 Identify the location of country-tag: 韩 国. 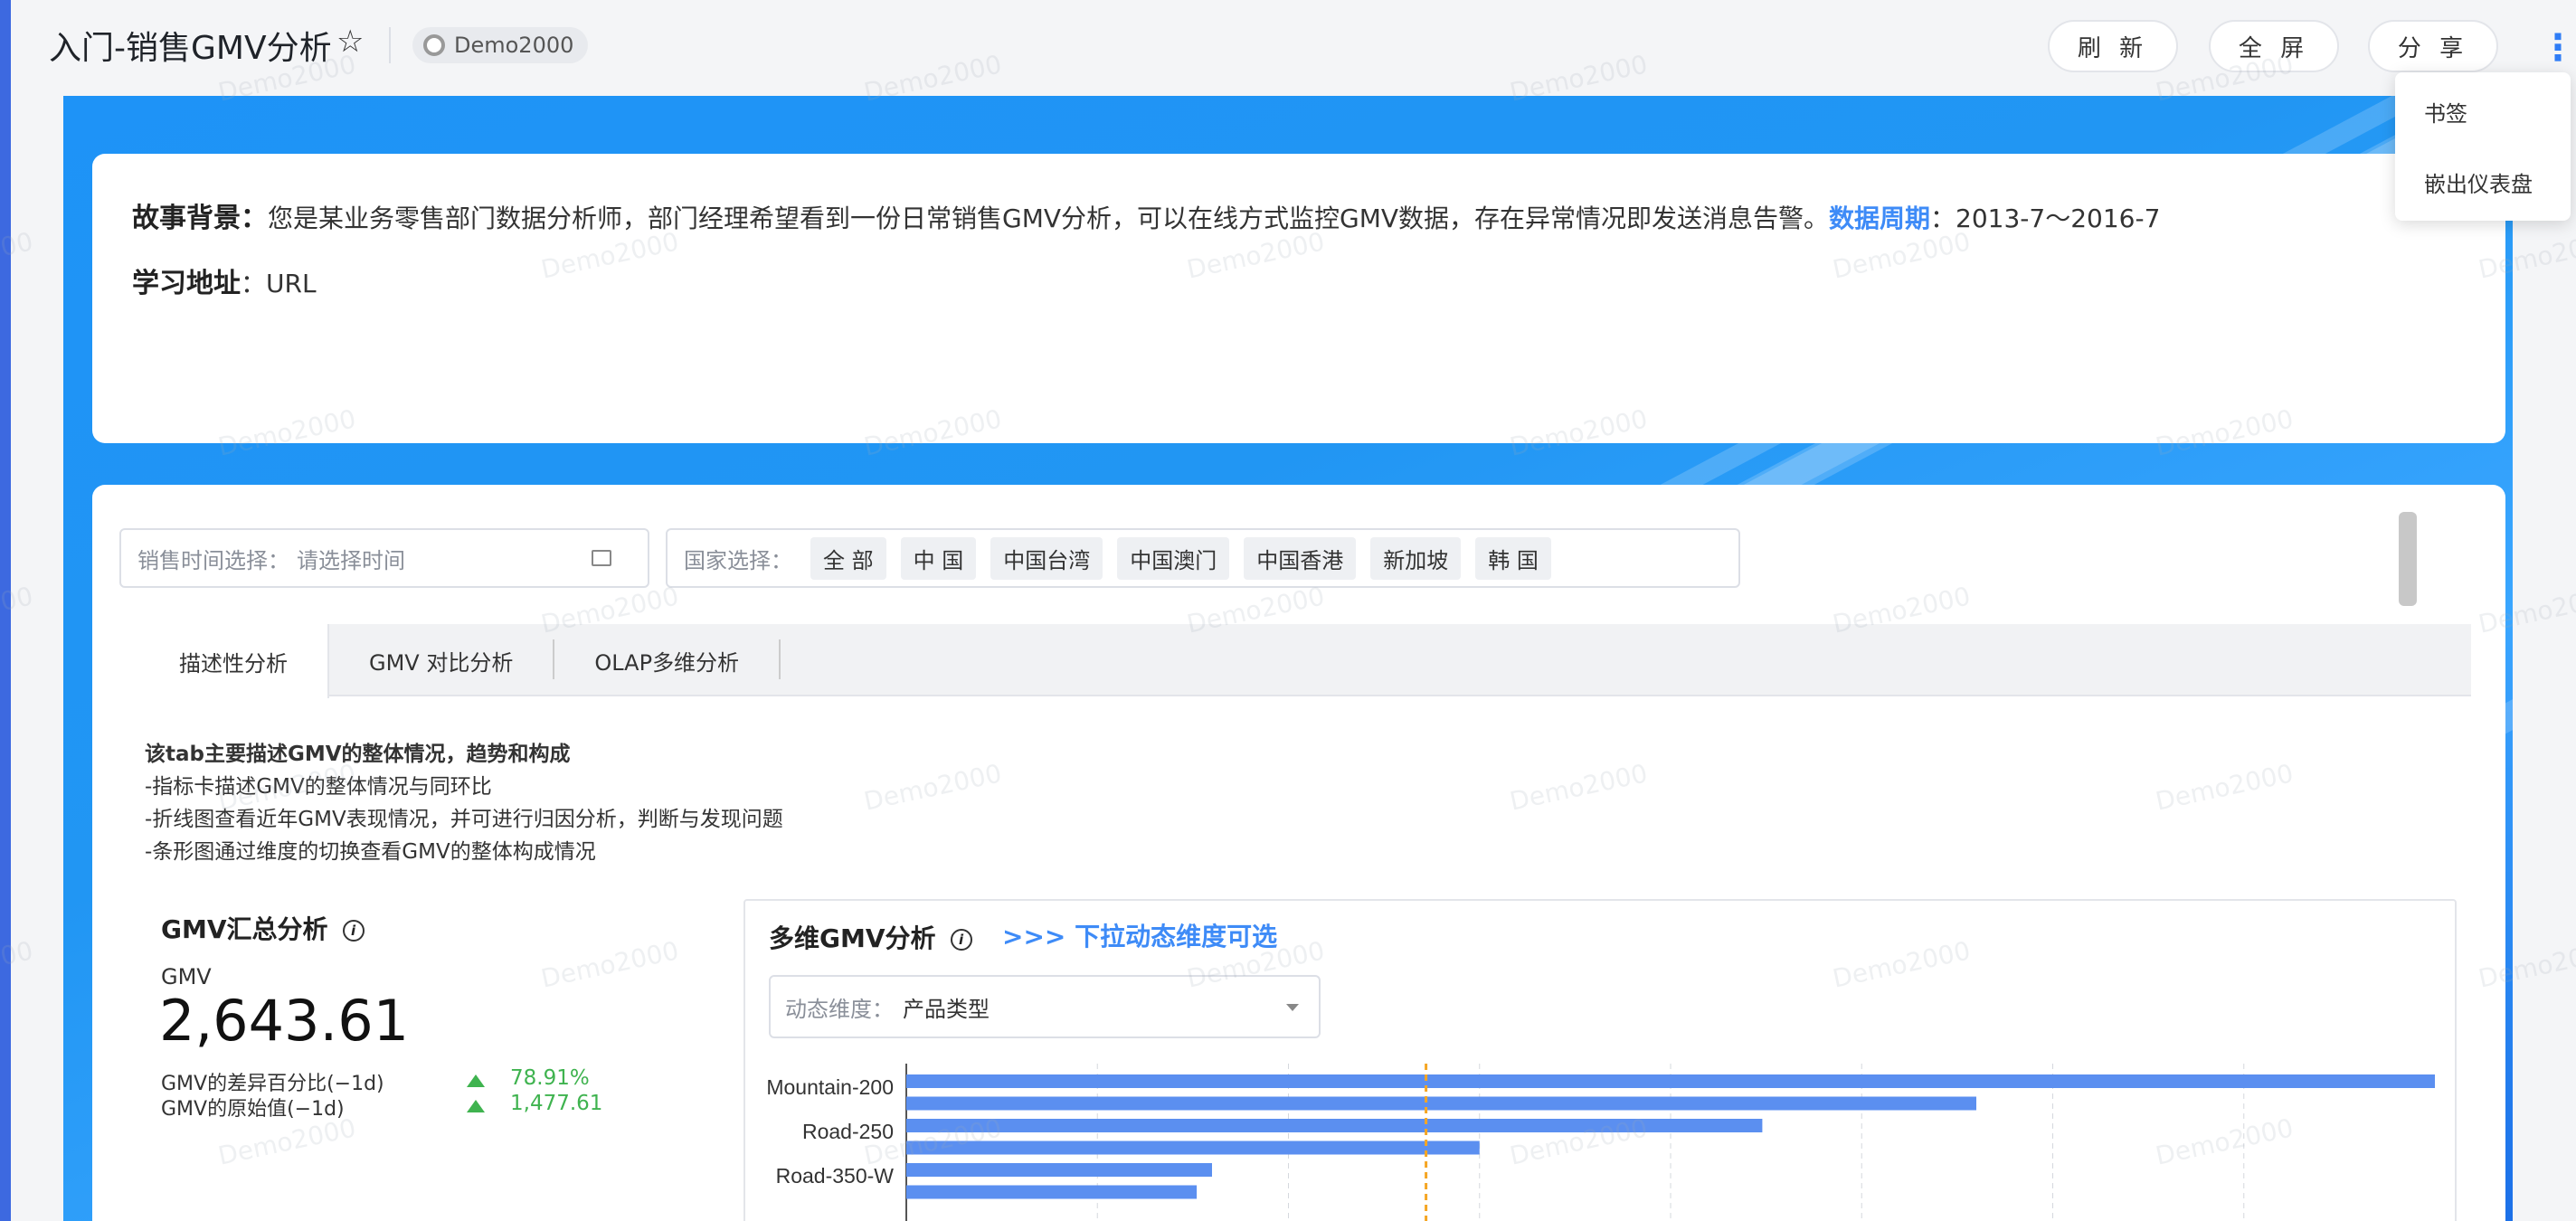
(1513, 558).